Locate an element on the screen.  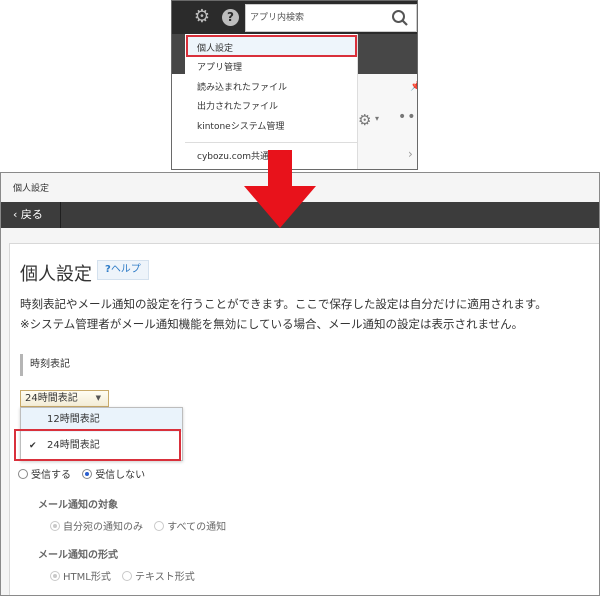
gear-icon: ⚙ is located at coordinates (202, 17).